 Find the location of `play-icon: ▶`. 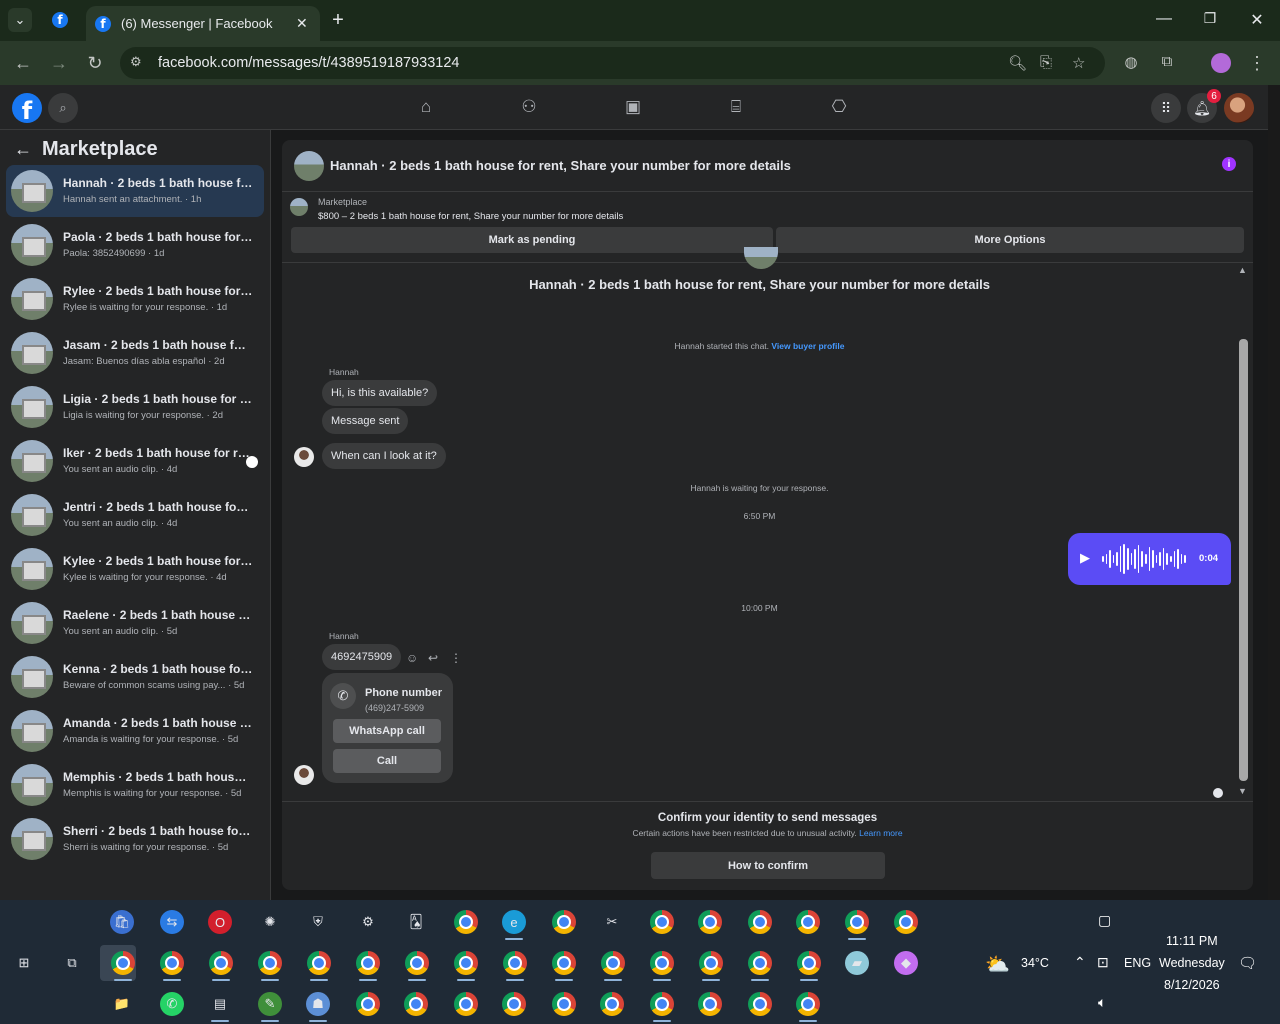

play-icon: ▶ is located at coordinates (1085, 558).